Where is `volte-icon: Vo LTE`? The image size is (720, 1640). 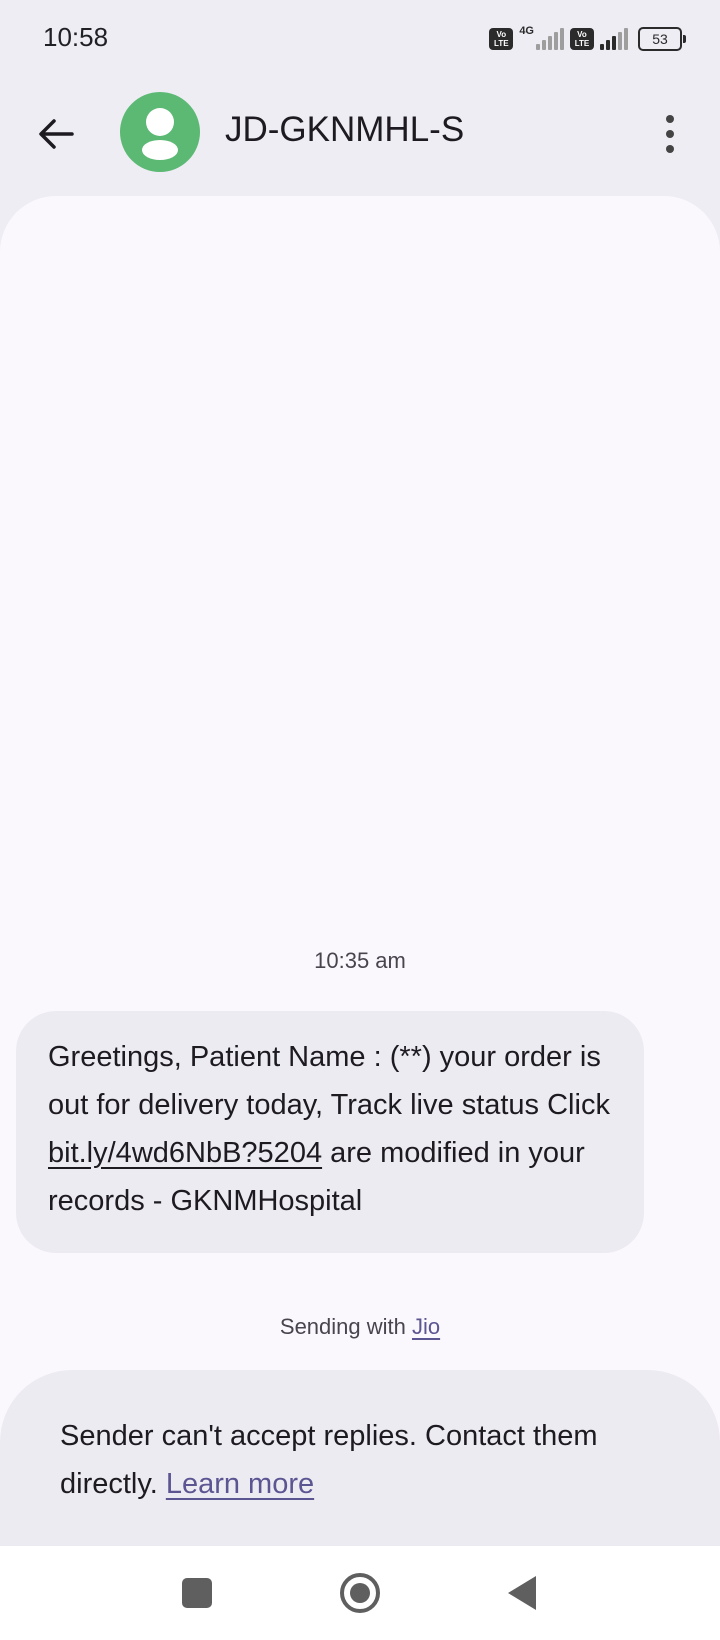
volte-icon: Vo LTE is located at coordinates (501, 39).